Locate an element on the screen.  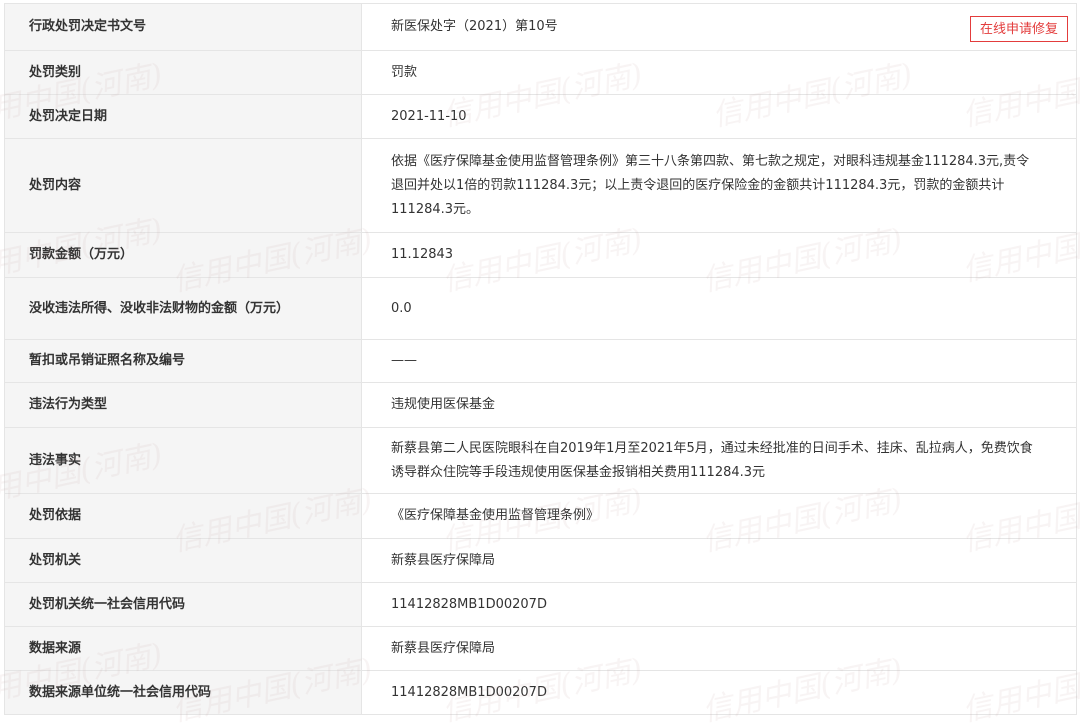
table-row: 没收违法所得、没收非法财物的金额（万元） 0.0 is located at coordinates (540, 308).